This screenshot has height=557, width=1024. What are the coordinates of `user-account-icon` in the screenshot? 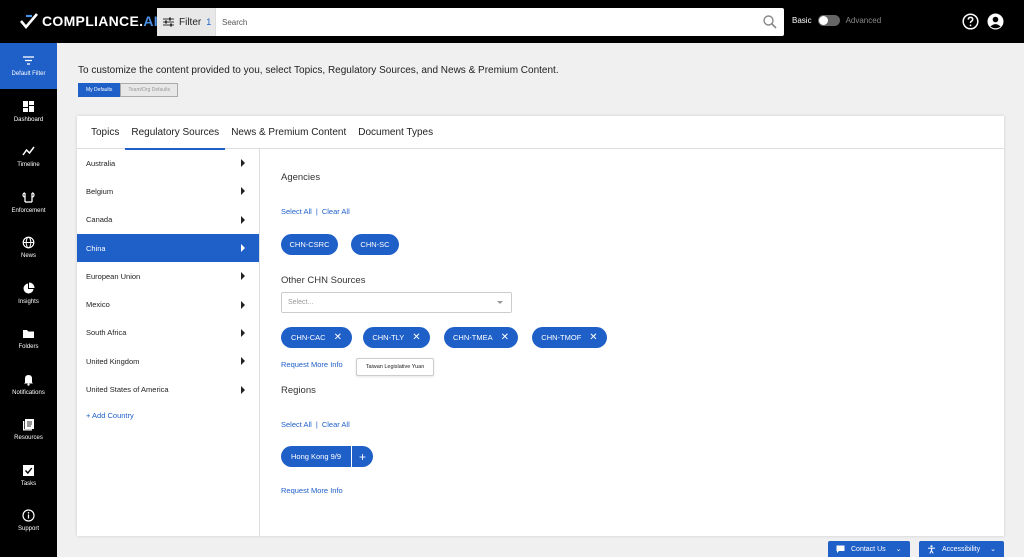 It's located at (995, 21).